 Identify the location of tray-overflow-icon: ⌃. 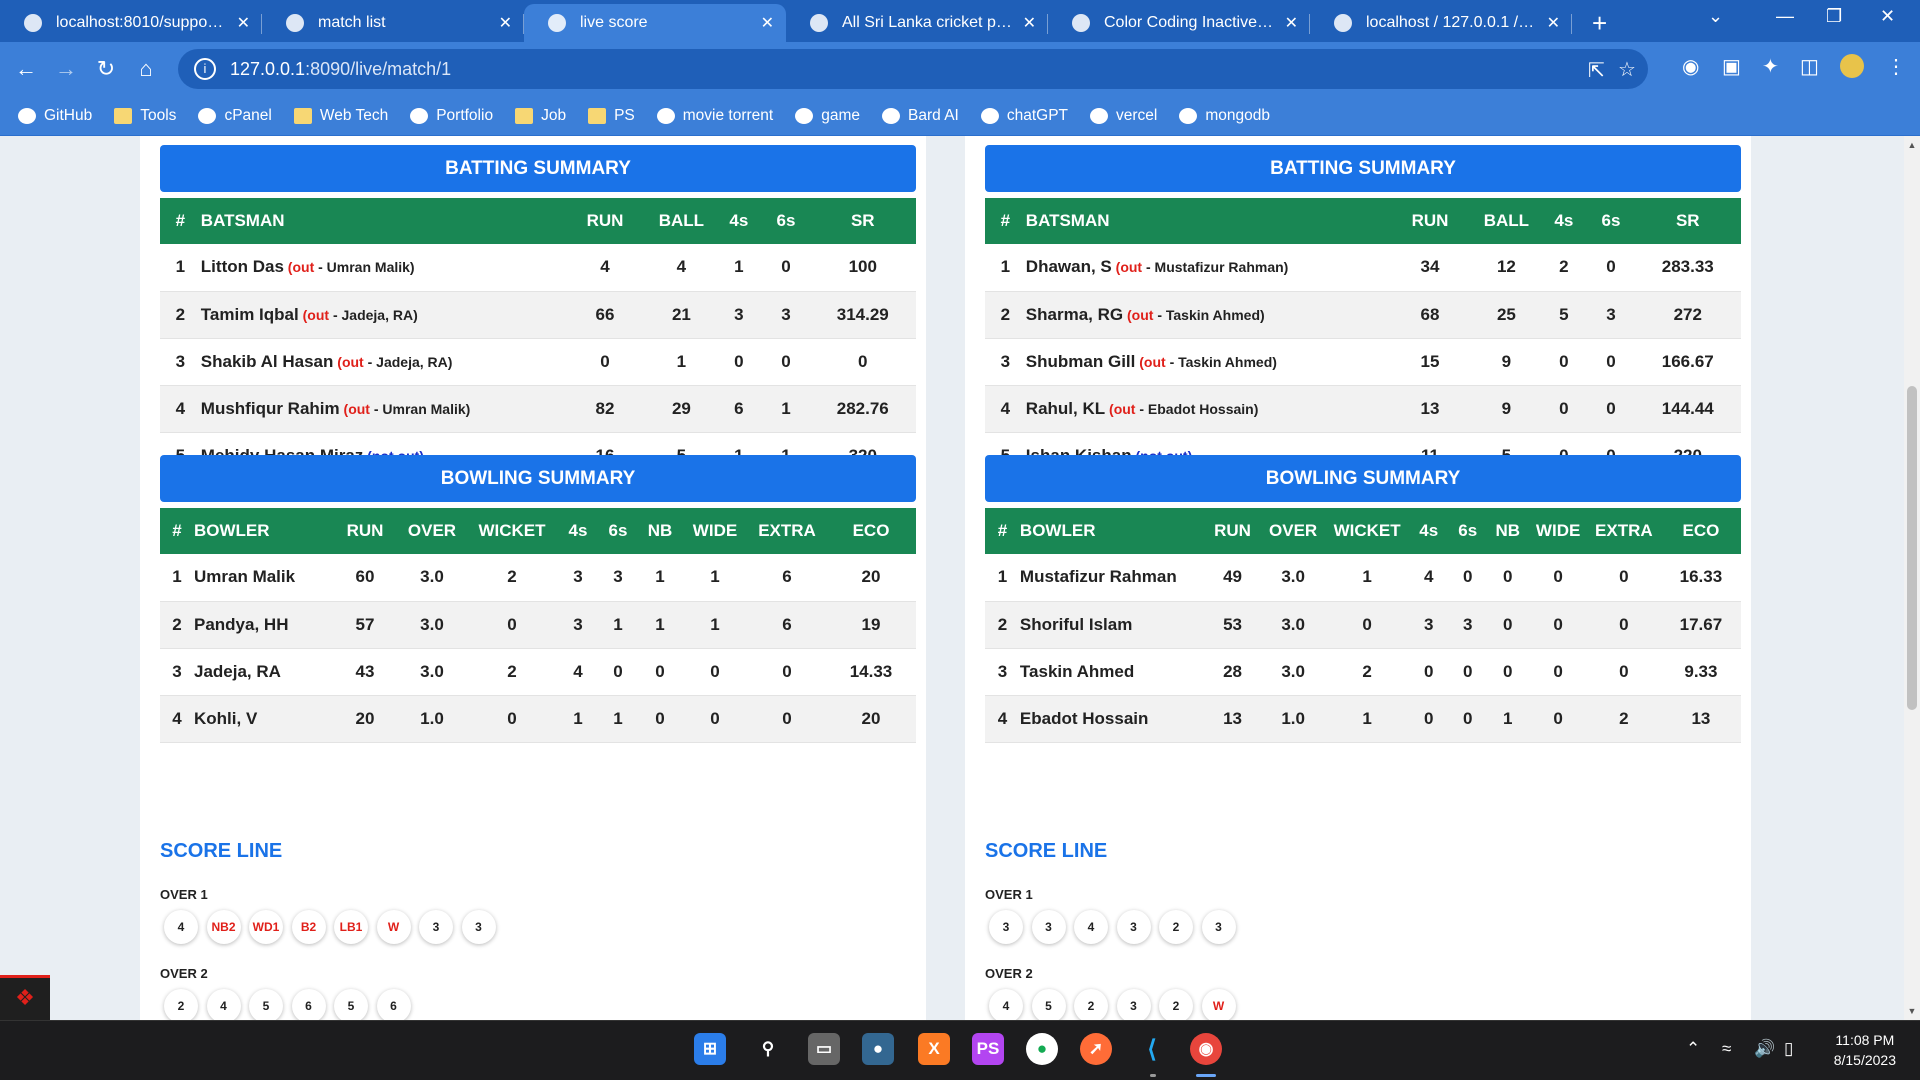
(1693, 1049).